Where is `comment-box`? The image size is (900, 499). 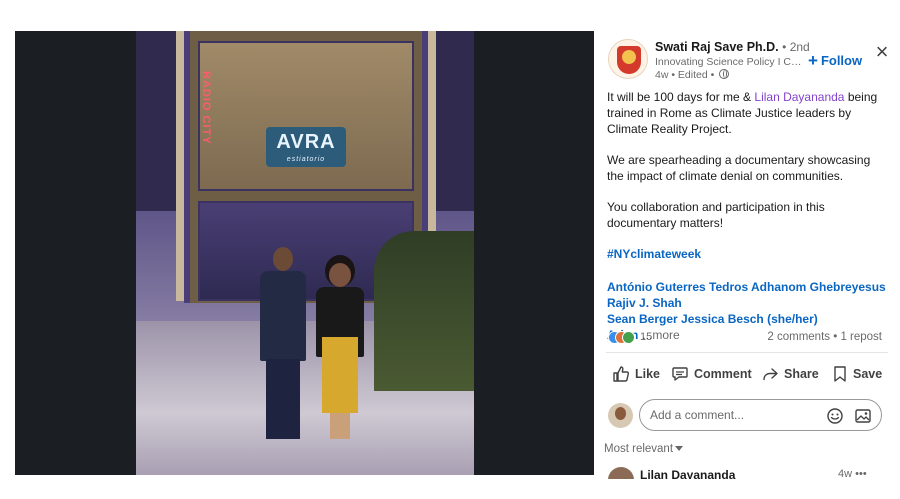 comment-box is located at coordinates (760, 415).